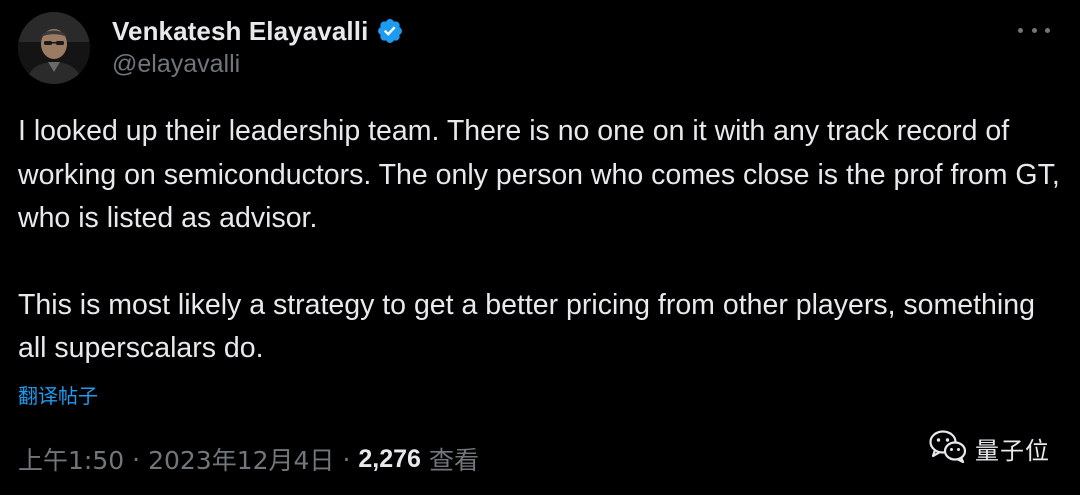  I want to click on avatar, so click(54, 48).